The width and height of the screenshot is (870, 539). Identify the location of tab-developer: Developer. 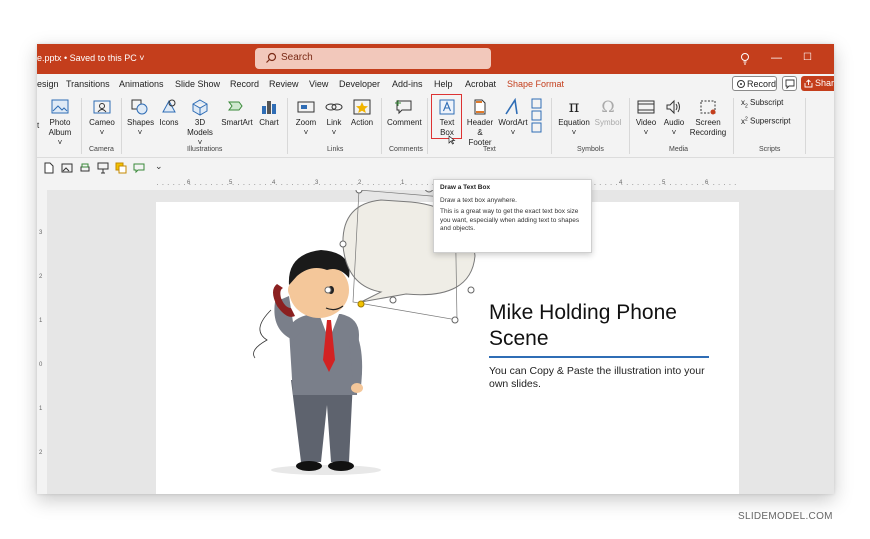
(359, 84).